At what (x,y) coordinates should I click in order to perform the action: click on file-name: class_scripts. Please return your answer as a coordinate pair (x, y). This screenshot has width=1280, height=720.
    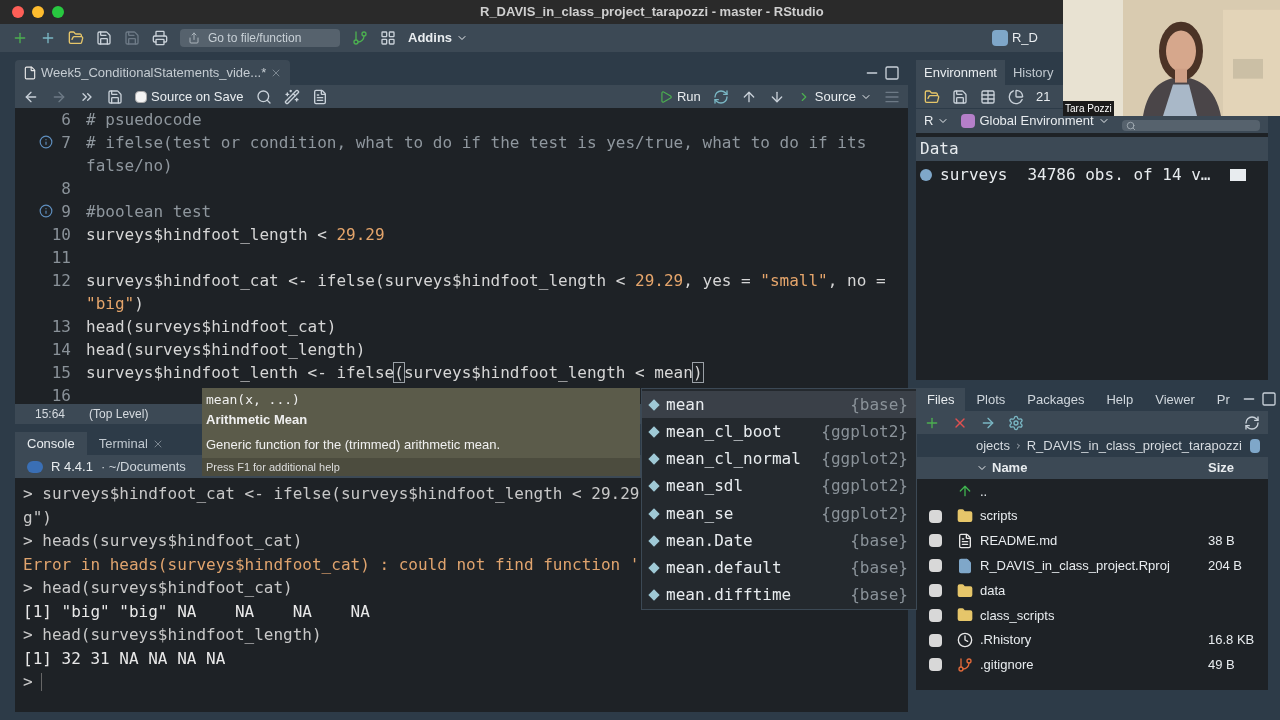
    Looking at the image, I should click on (1122, 615).